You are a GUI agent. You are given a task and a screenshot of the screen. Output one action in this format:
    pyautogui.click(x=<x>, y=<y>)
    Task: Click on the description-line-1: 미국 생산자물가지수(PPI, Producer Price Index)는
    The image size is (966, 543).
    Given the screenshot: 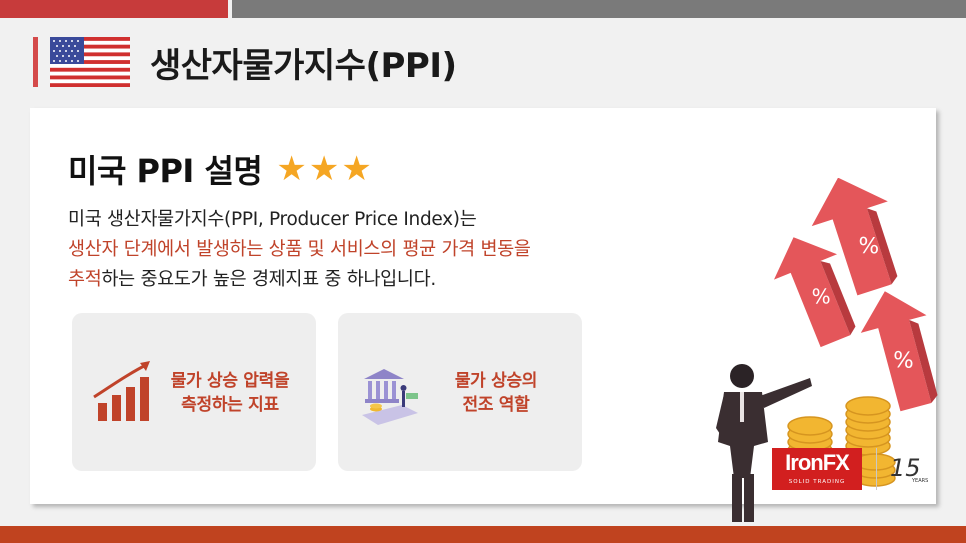 What is the action you would take?
    pyautogui.click(x=272, y=219)
    